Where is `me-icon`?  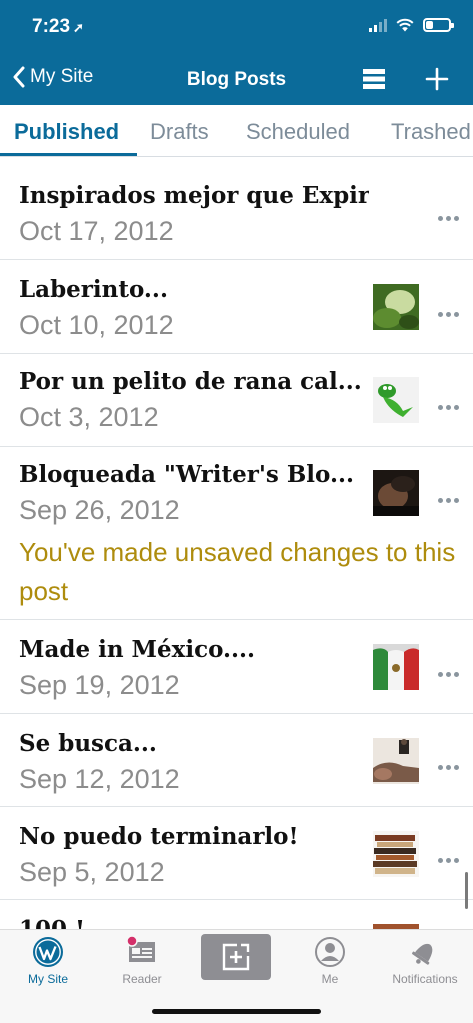
me-icon is located at coordinates (330, 952).